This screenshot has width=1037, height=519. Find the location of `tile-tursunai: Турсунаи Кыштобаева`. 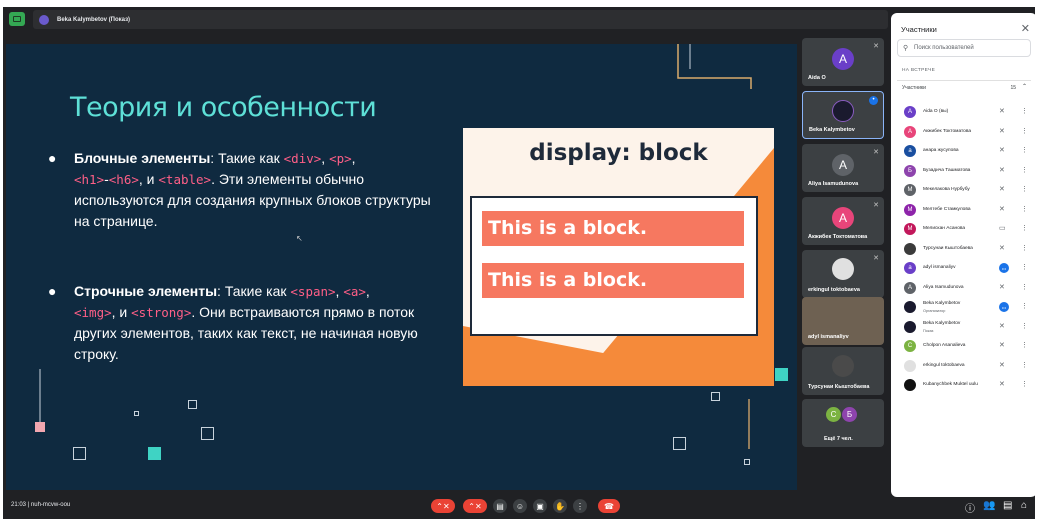

tile-tursunai: Турсунаи Кыштобаева is located at coordinates (843, 371).